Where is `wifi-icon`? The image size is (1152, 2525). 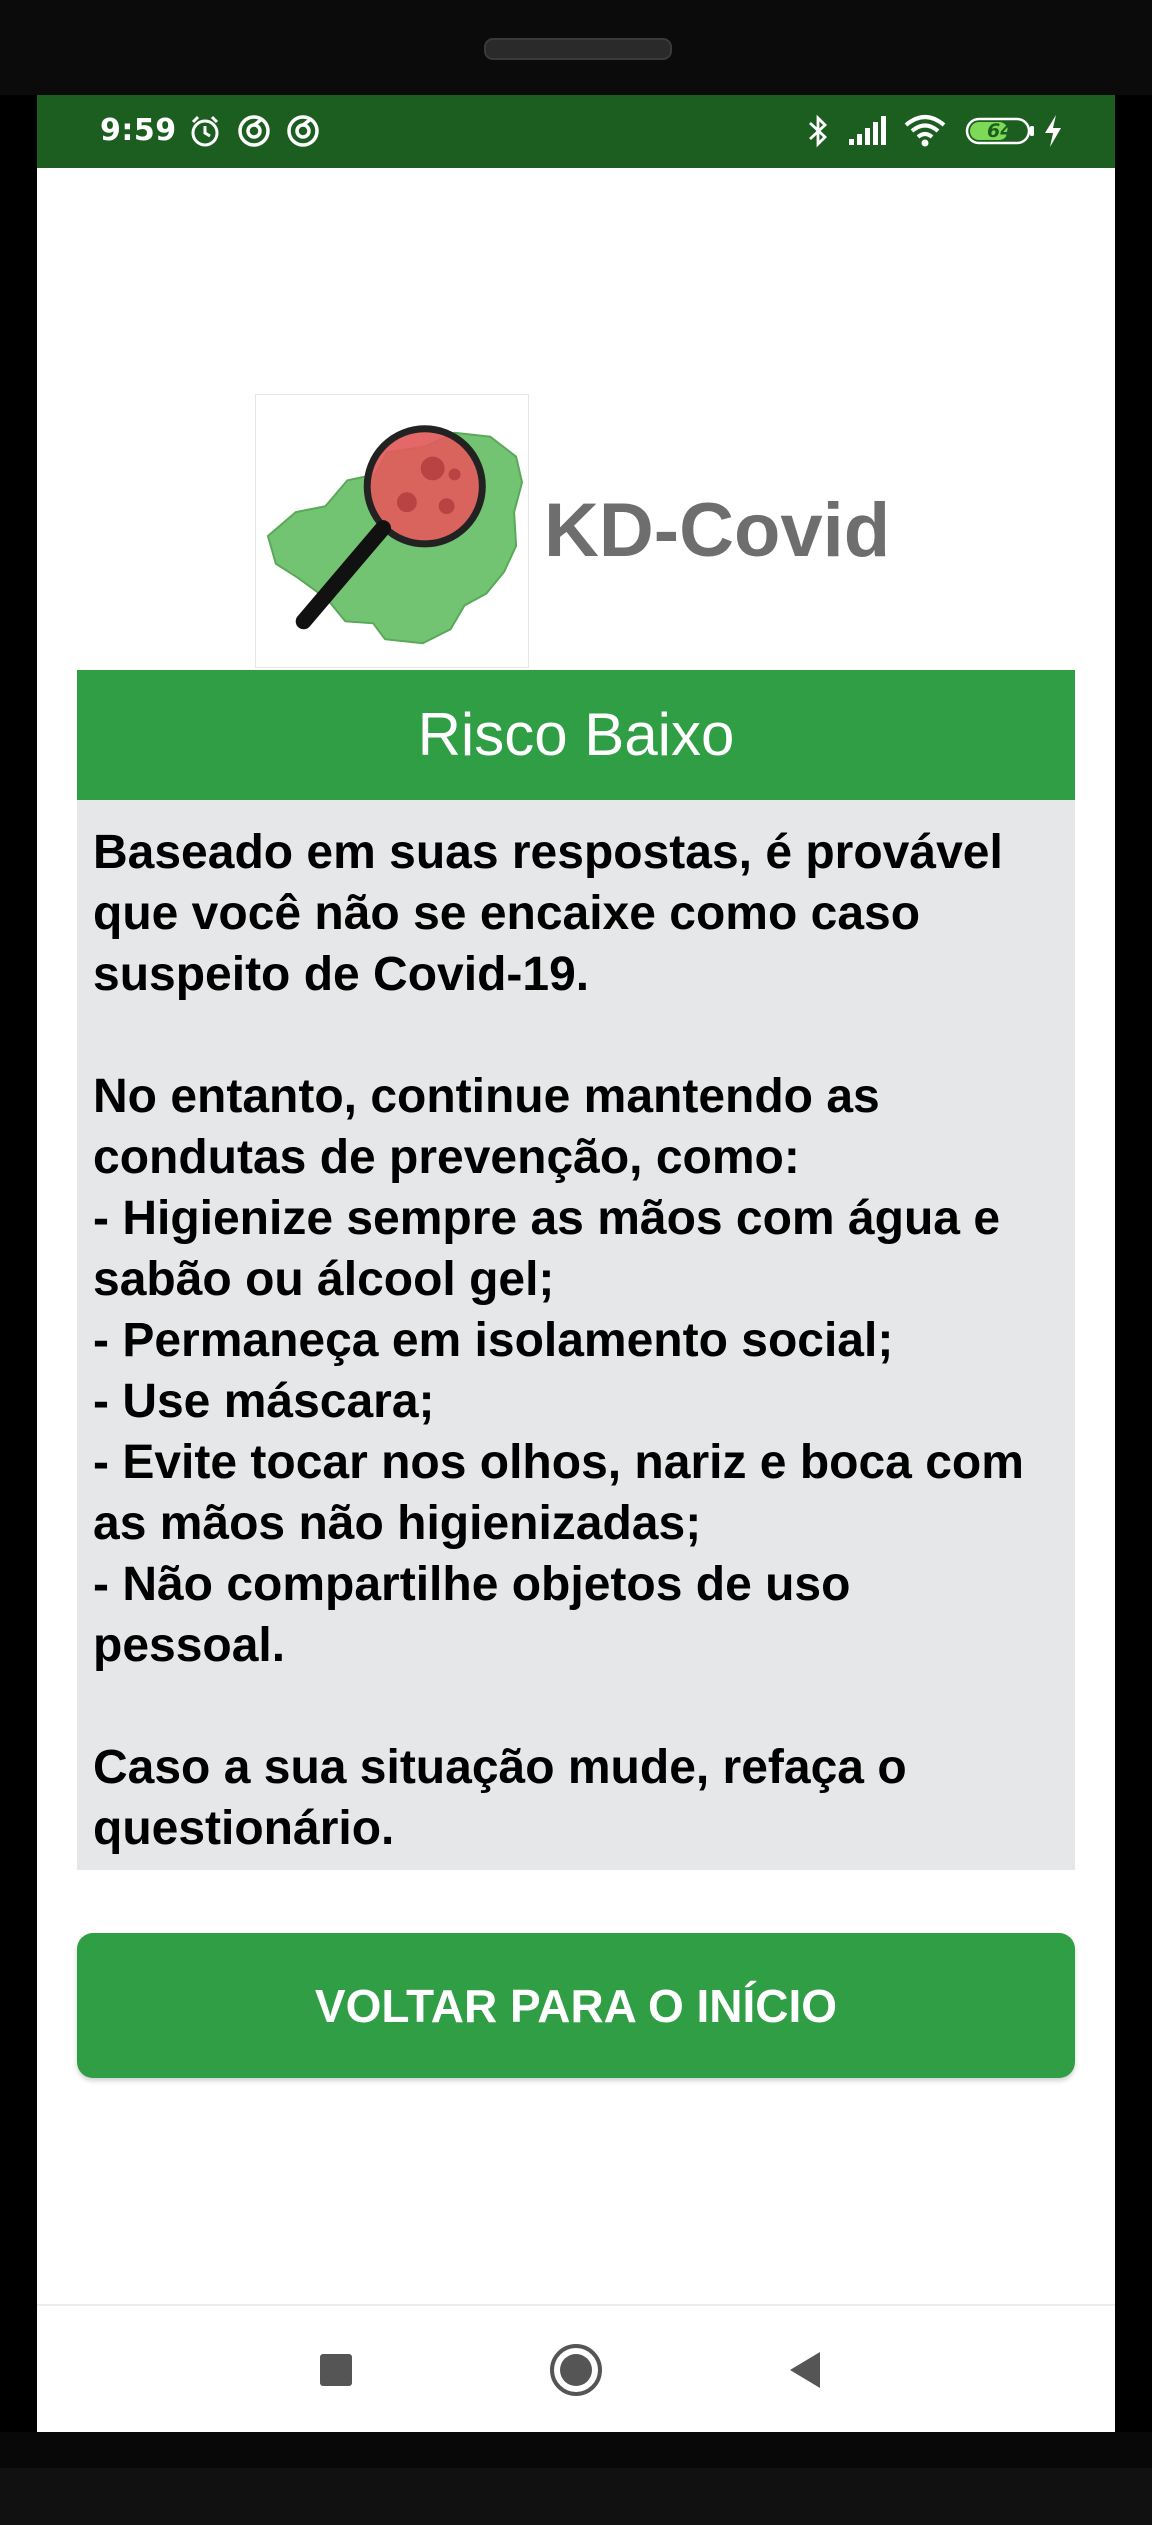
wifi-icon is located at coordinates (925, 131).